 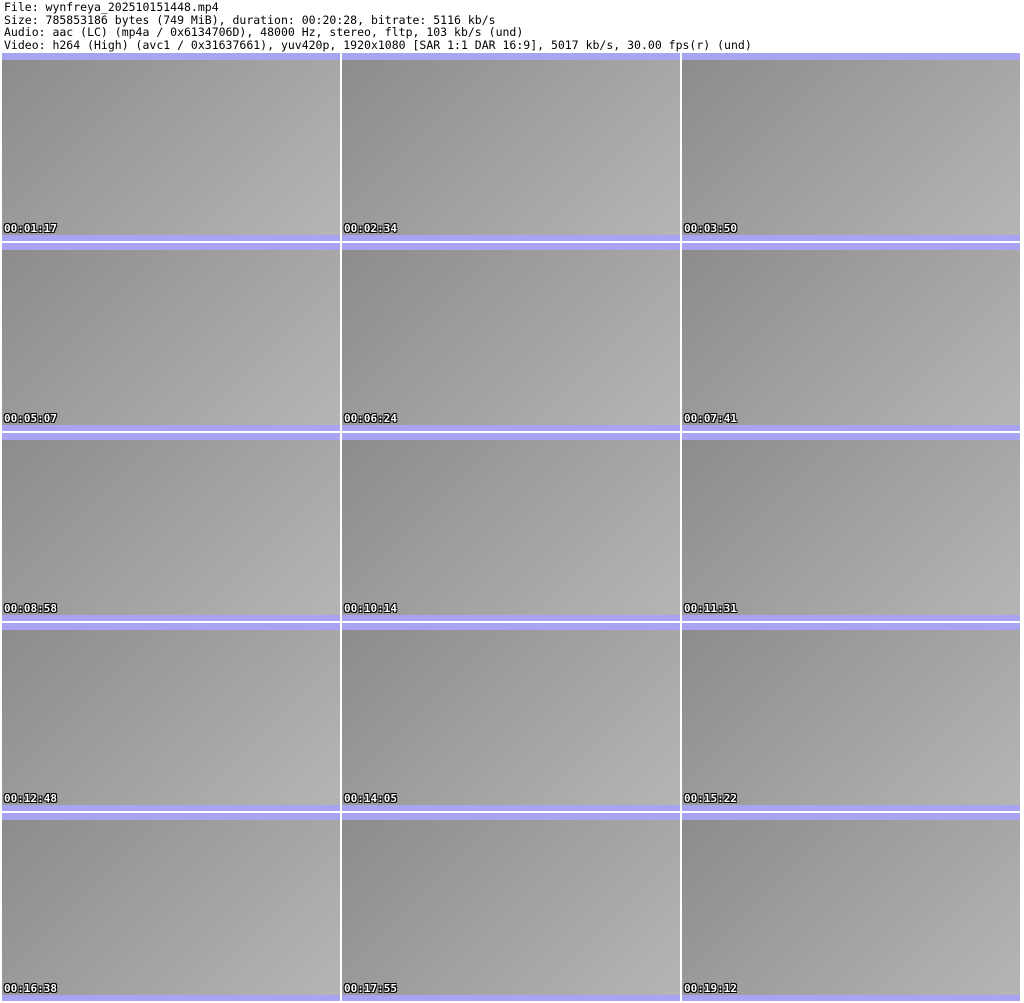 I want to click on thumbnail-frame: 00:16:38, so click(x=171, y=907).